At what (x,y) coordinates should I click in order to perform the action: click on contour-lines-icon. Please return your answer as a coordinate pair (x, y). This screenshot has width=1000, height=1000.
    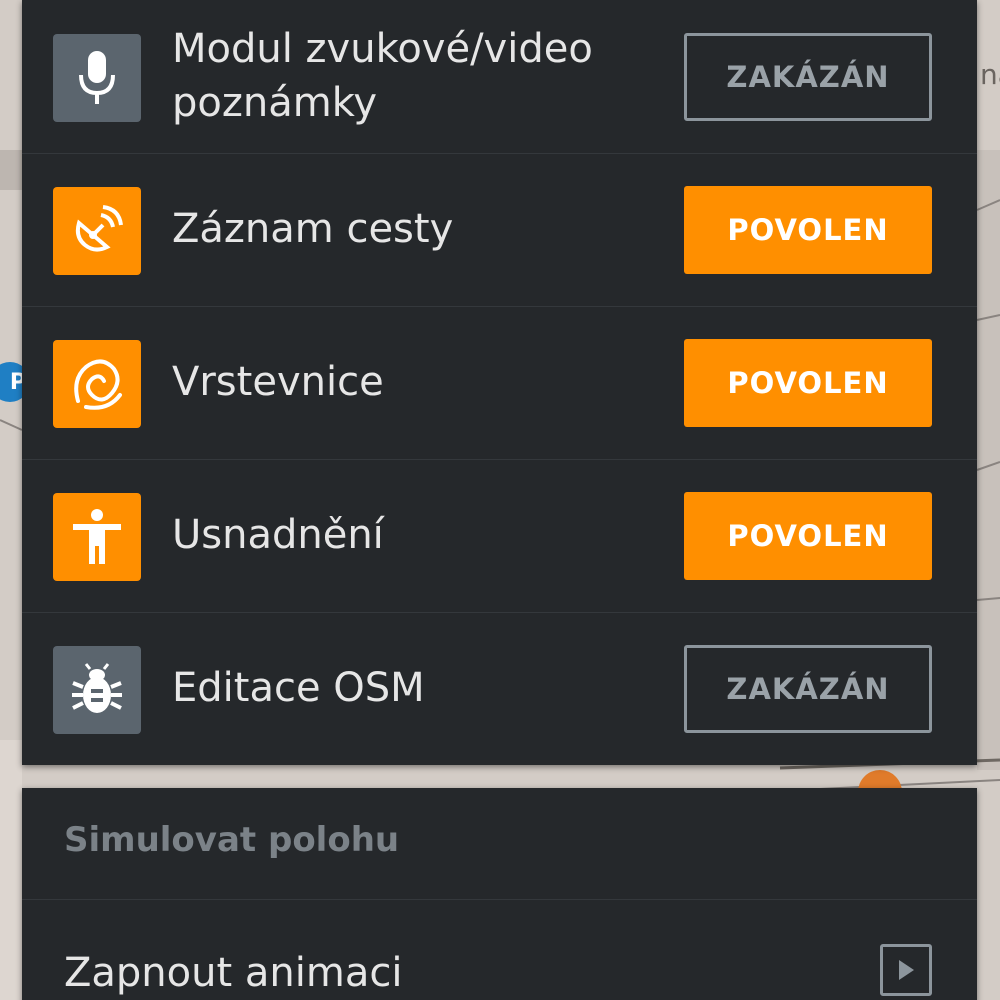
    Looking at the image, I should click on (97, 384).